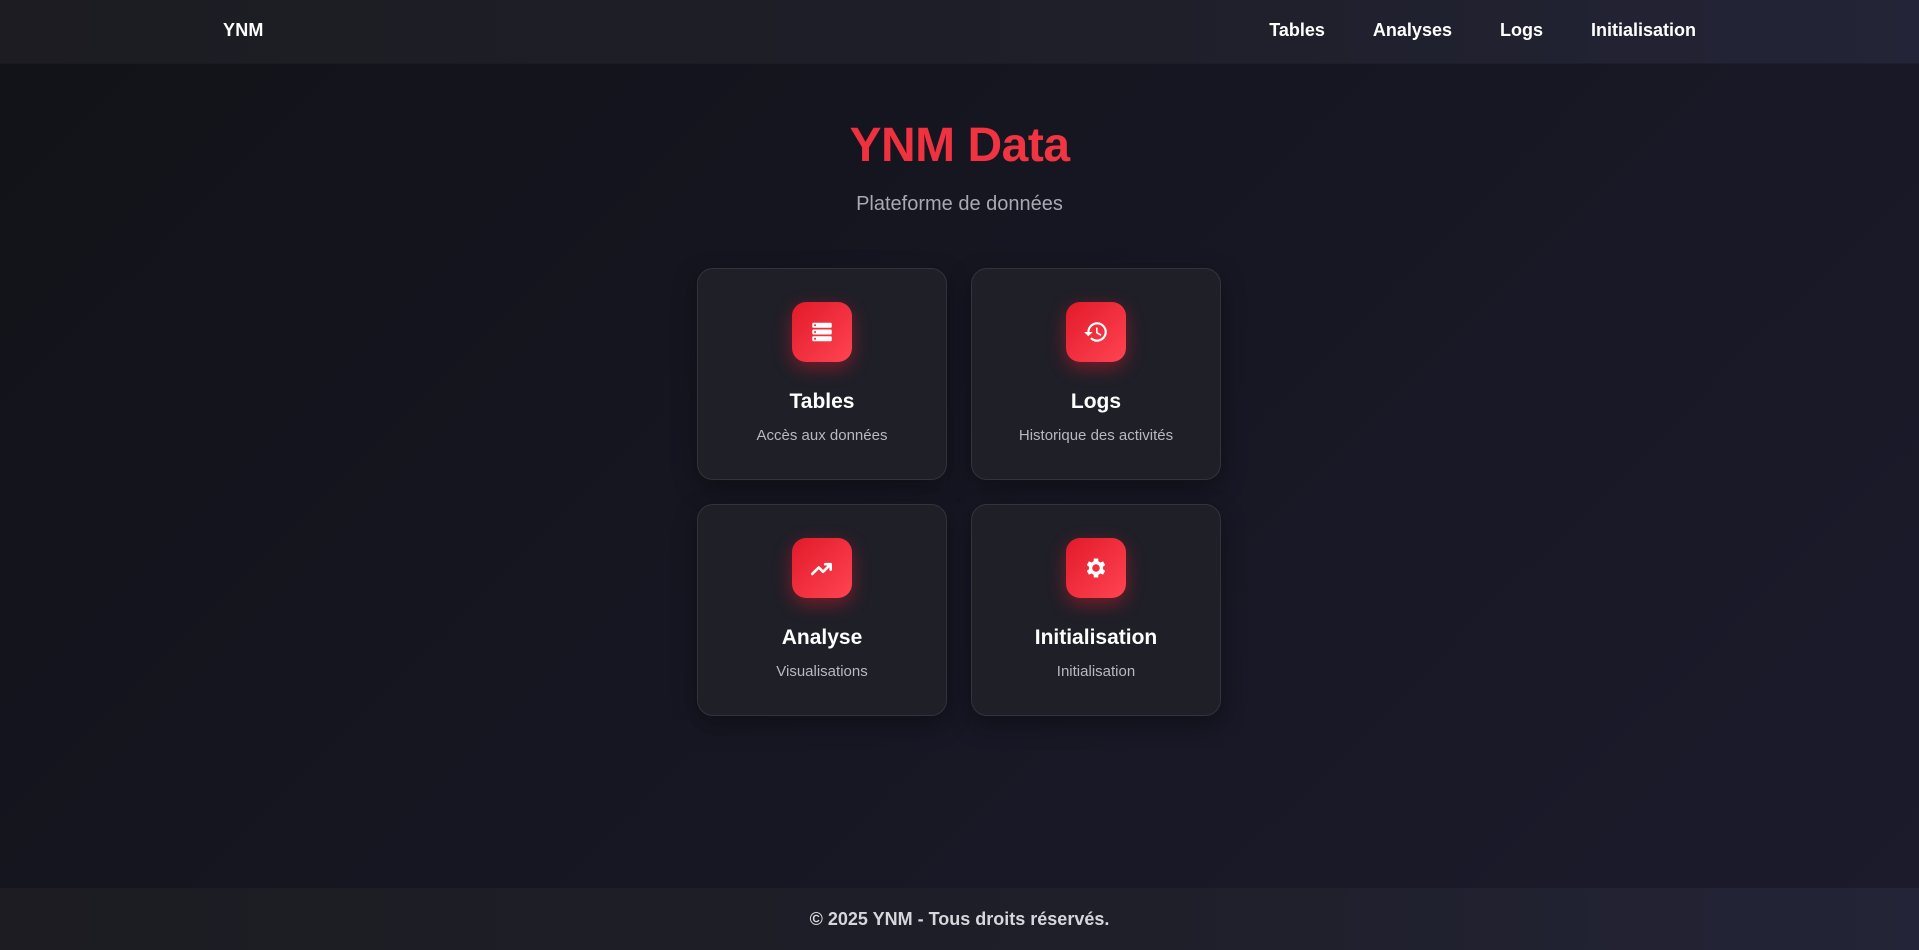 The height and width of the screenshot is (950, 1919). What do you see at coordinates (822, 374) in the screenshot?
I see `card-tables: Tables Accès aux données` at bounding box center [822, 374].